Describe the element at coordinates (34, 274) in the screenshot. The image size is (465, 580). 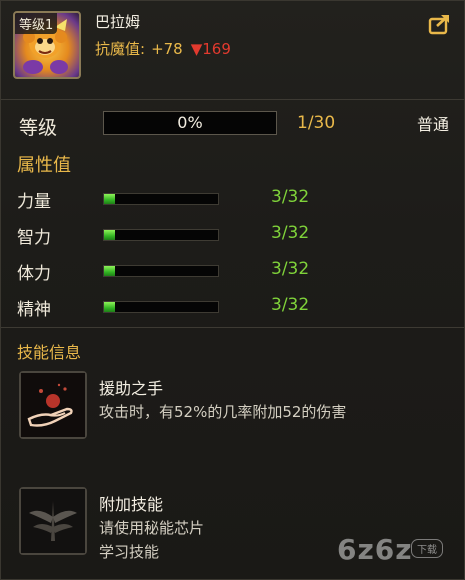
I see `stat-label-stamina: 体力` at that location.